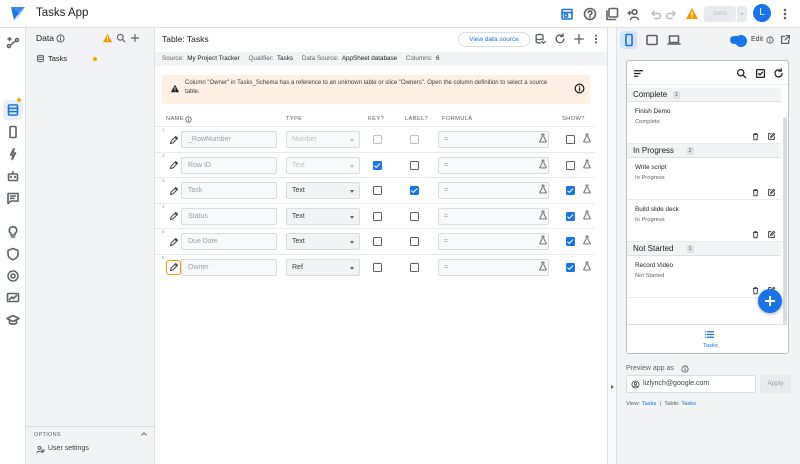  I want to click on column-name-field: Due Date, so click(229, 241).